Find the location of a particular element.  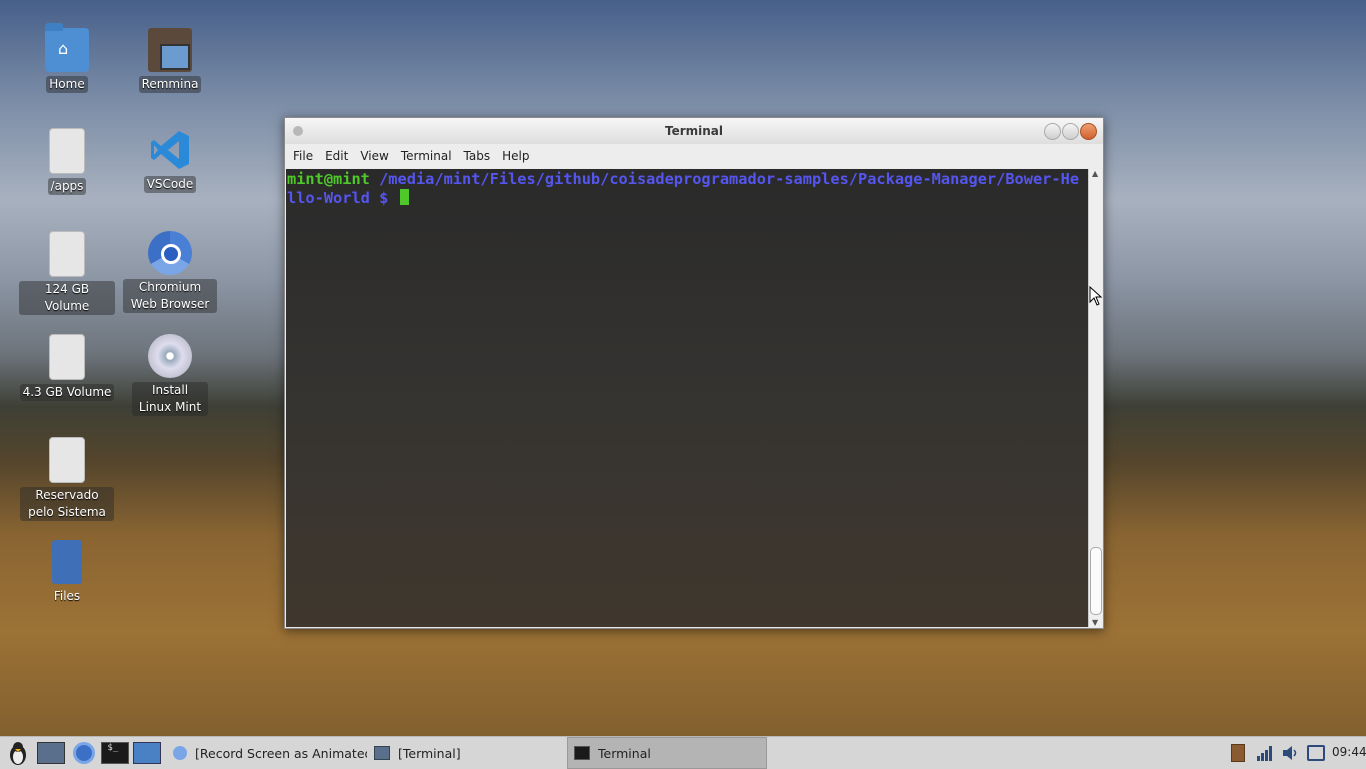

task-label: [Terminal] is located at coordinates (429, 753).